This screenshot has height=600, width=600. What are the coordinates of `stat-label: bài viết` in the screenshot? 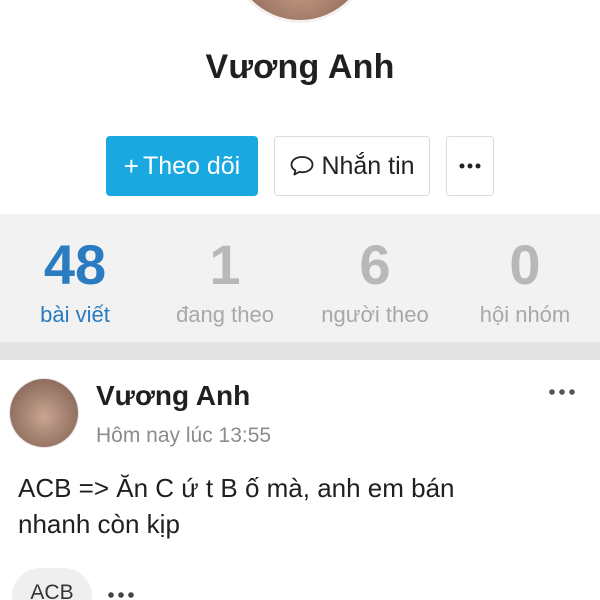 It's located at (75, 314).